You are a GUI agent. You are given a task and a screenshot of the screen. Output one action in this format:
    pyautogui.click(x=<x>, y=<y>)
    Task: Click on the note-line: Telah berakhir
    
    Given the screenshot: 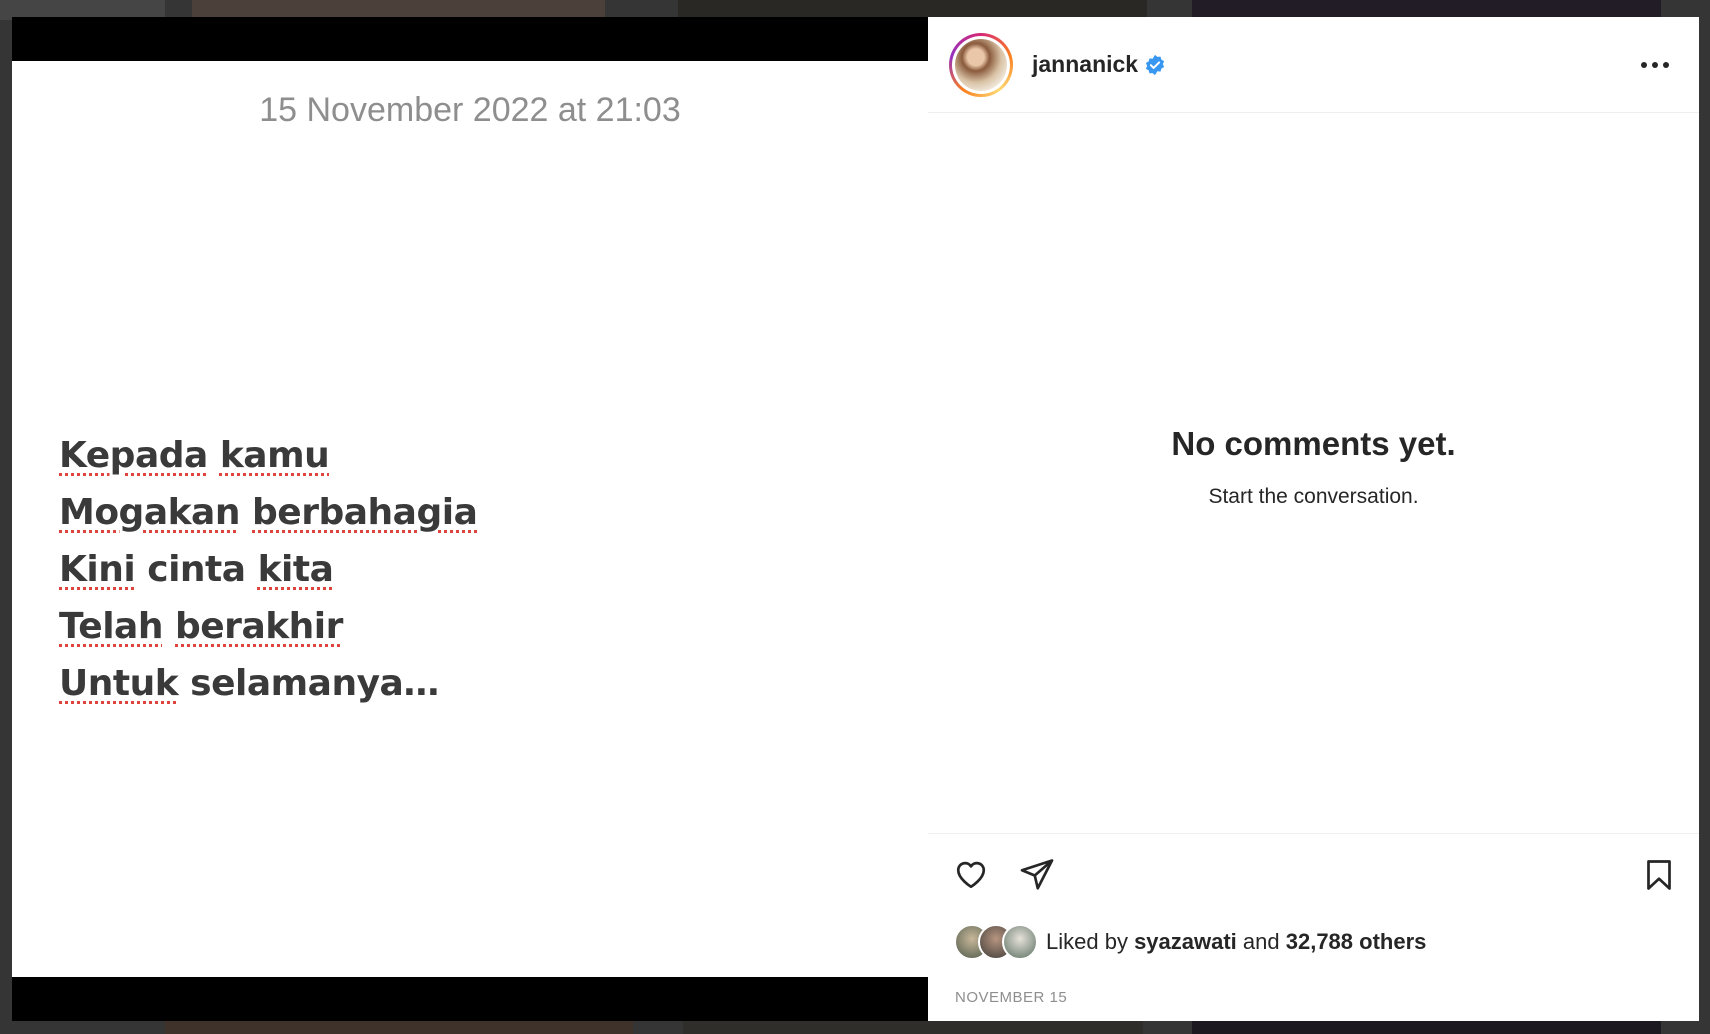 What is the action you would take?
    pyautogui.click(x=201, y=626)
    